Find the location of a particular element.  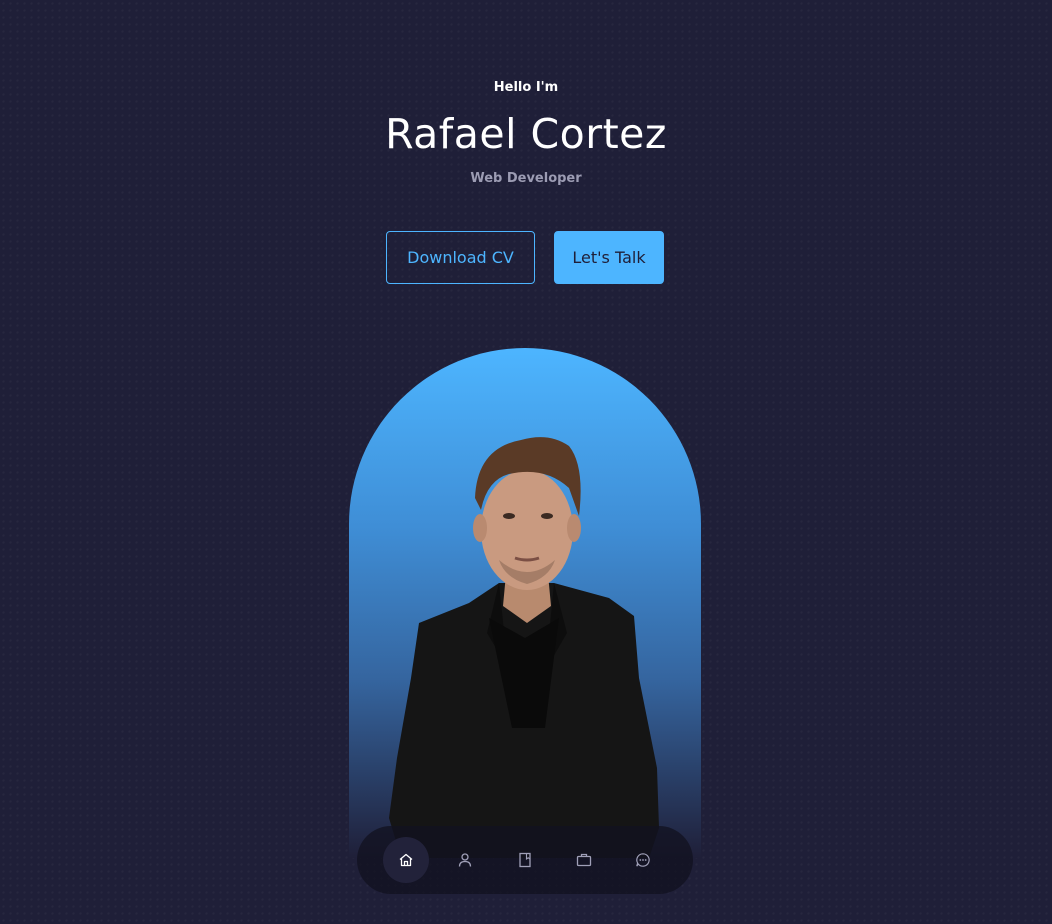

greeting-text: Hello I'm is located at coordinates (526, 87).